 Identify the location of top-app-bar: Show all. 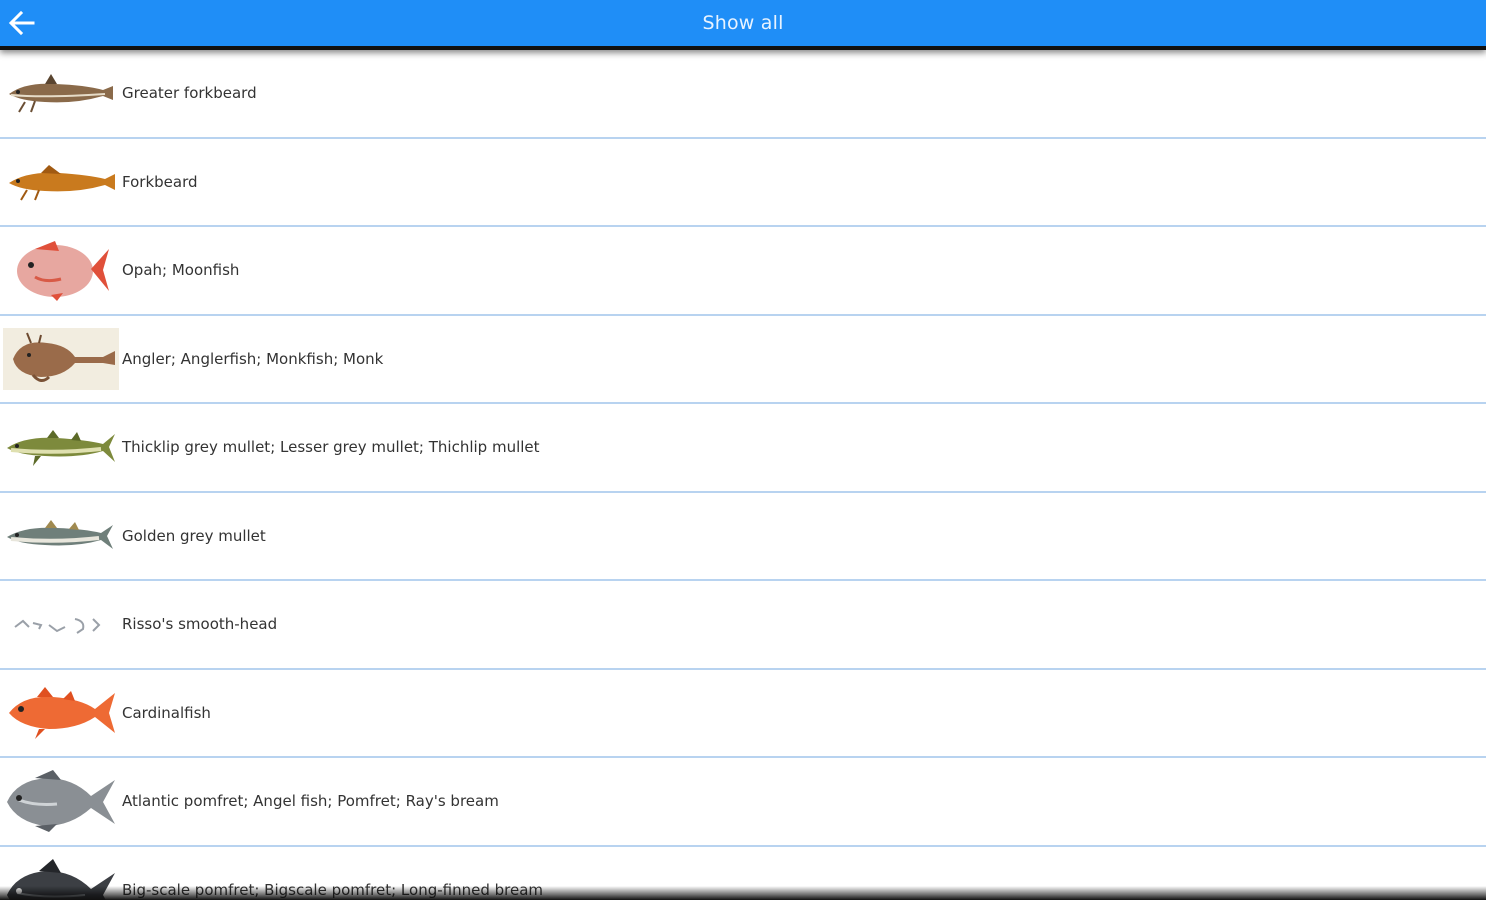
(743, 25).